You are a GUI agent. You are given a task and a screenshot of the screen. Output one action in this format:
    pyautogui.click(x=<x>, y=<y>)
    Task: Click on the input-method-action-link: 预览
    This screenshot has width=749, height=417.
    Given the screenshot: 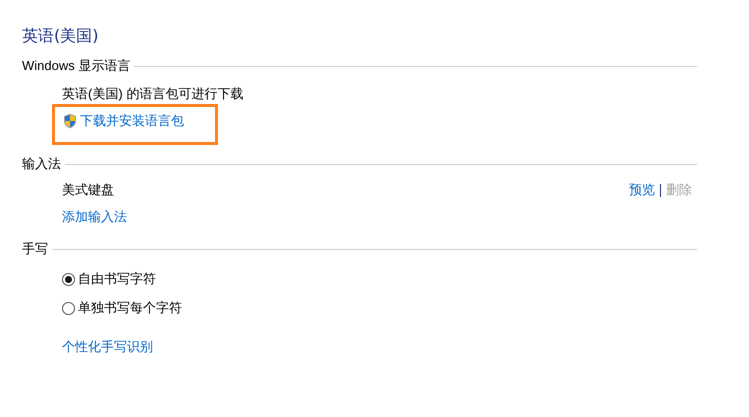 What is the action you would take?
    pyautogui.click(x=642, y=190)
    